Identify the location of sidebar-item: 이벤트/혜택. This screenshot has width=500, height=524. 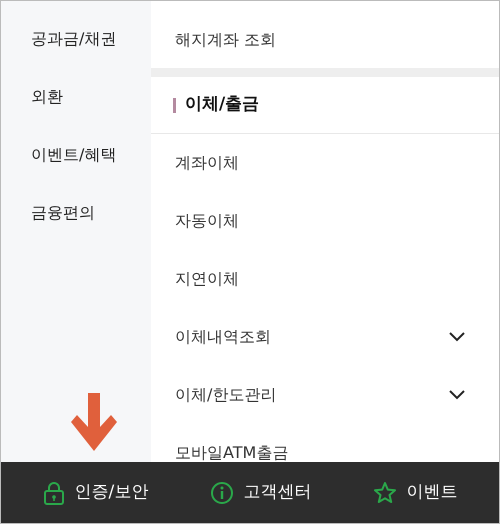
(76, 155).